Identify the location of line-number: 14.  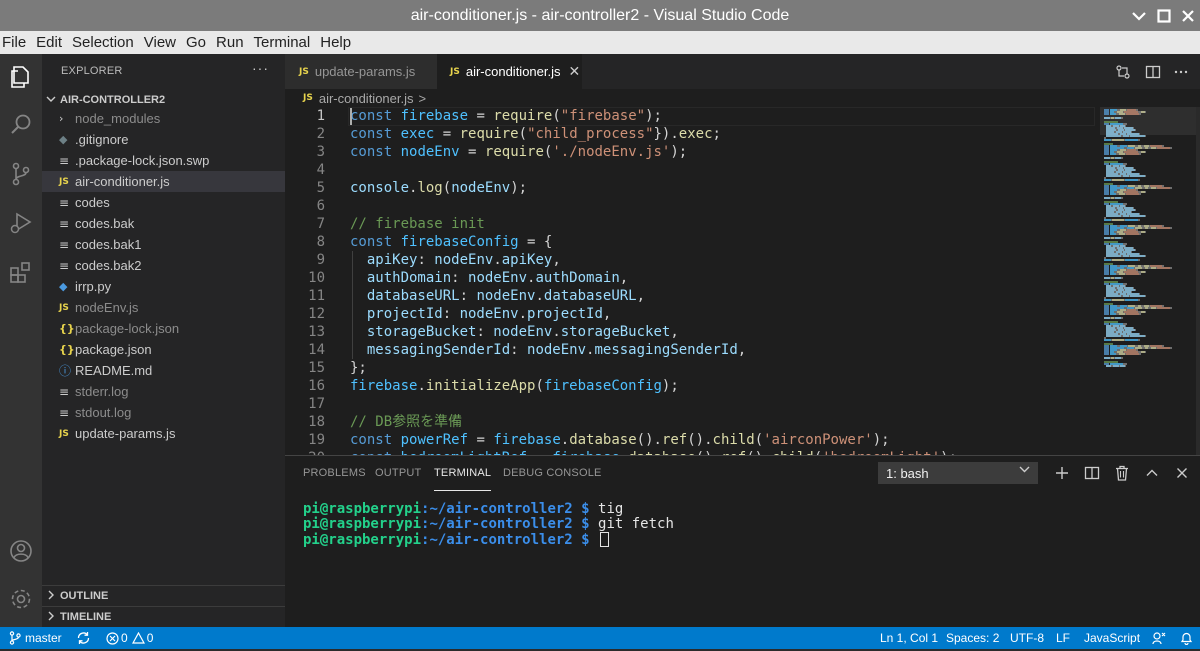
(316, 350).